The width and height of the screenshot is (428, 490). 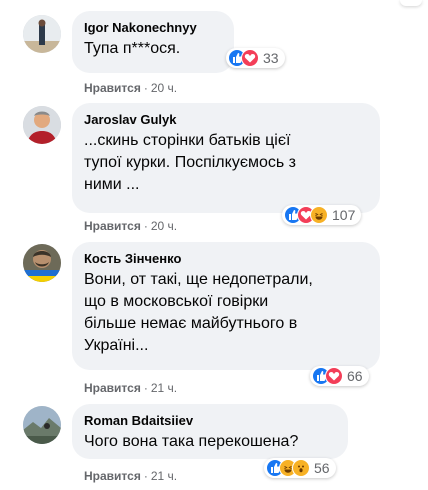 What do you see at coordinates (319, 215) in the screenshot?
I see `haha-icon` at bounding box center [319, 215].